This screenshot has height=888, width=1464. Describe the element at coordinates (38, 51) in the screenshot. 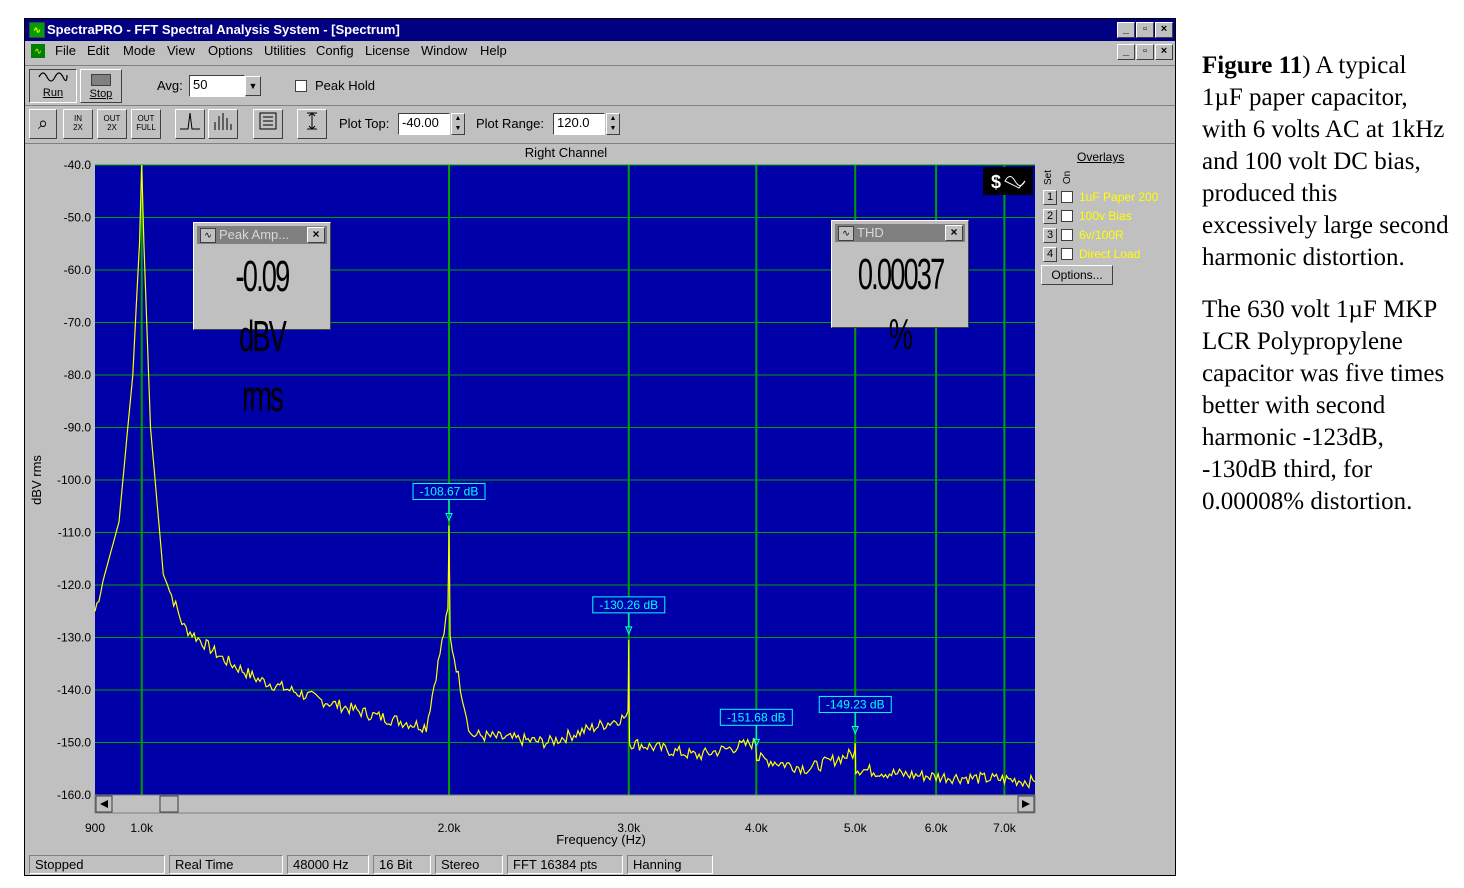

I see `document-icon: ∿` at that location.